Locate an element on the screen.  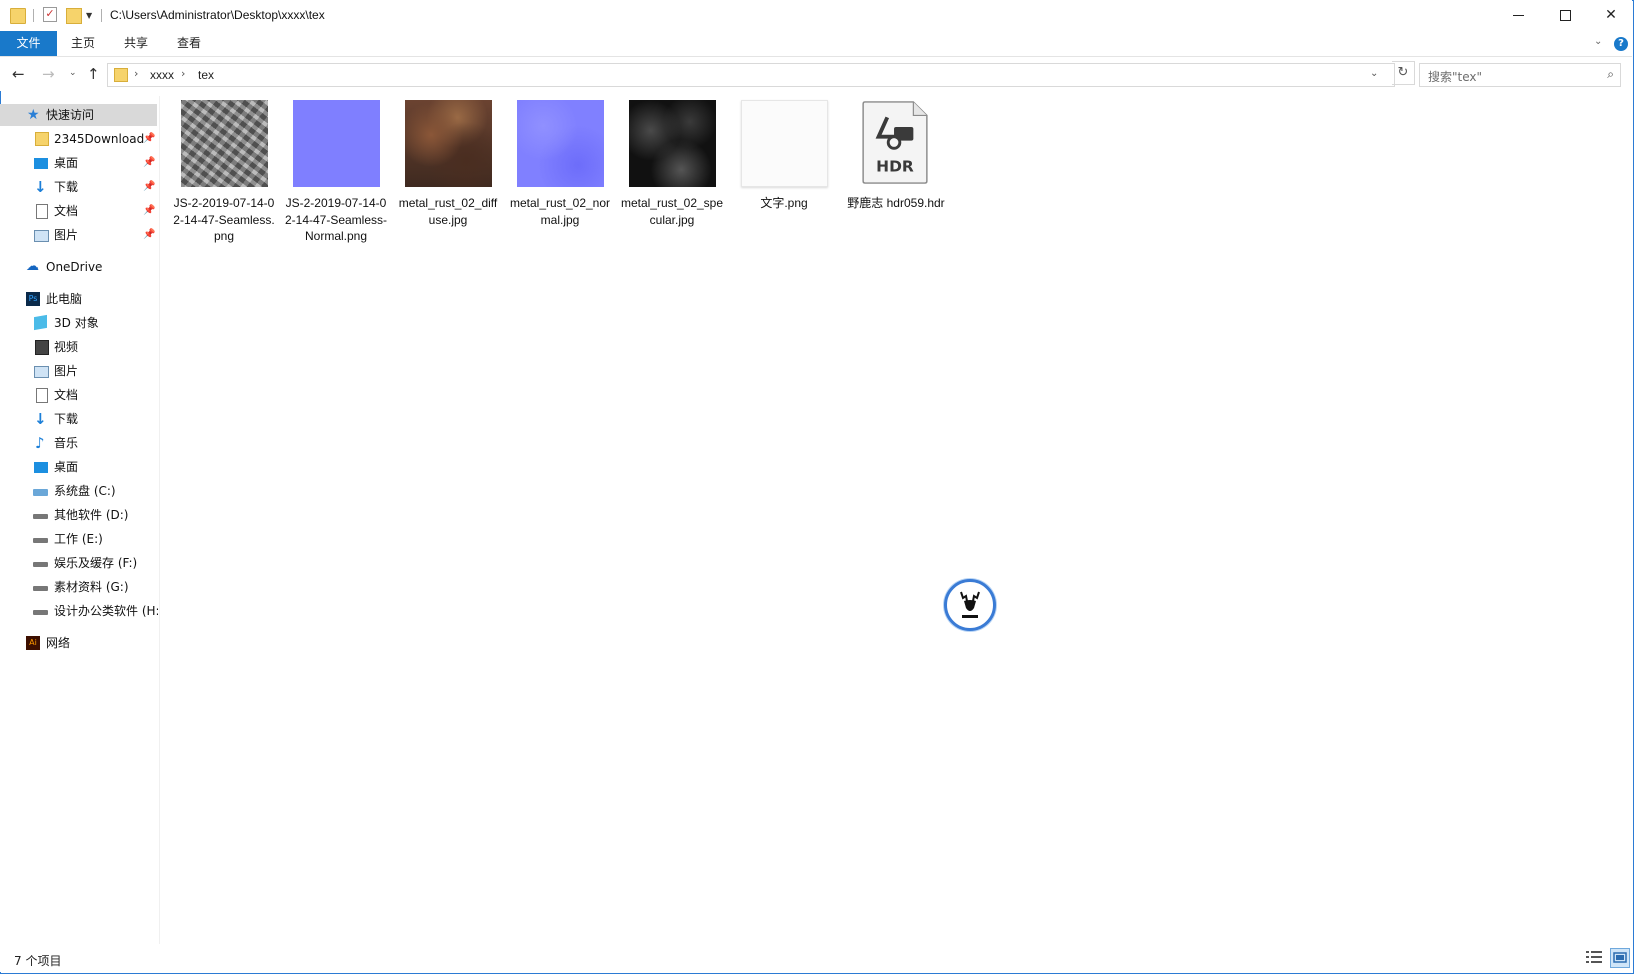
tab-file: 文件 is located at coordinates (28, 43).